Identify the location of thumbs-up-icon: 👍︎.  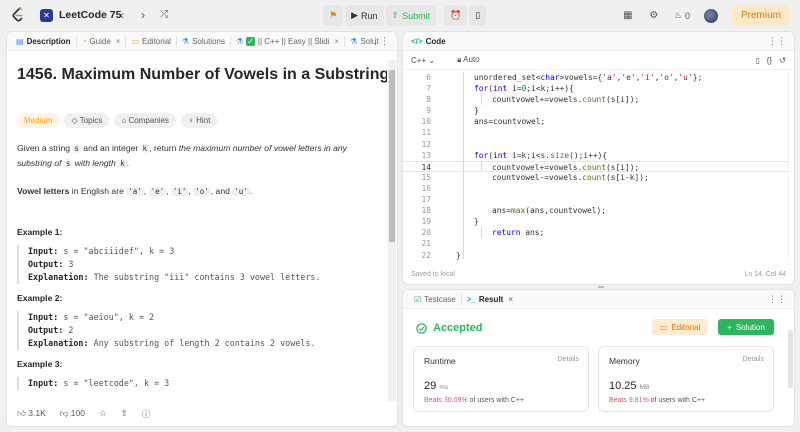
(23, 413).